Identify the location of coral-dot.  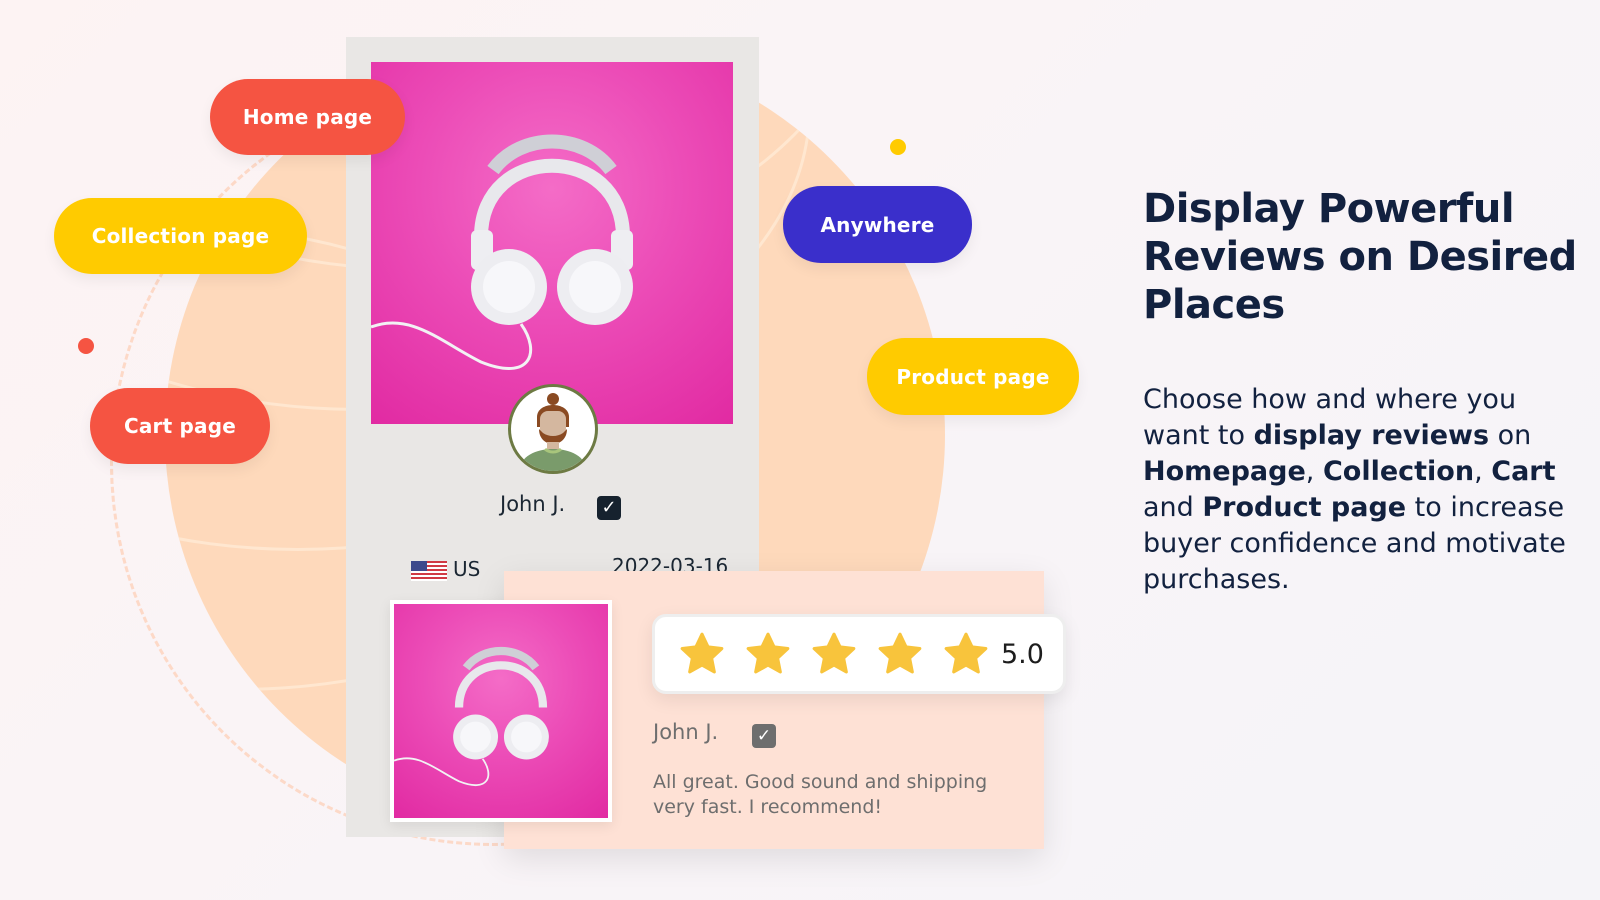
(86, 346).